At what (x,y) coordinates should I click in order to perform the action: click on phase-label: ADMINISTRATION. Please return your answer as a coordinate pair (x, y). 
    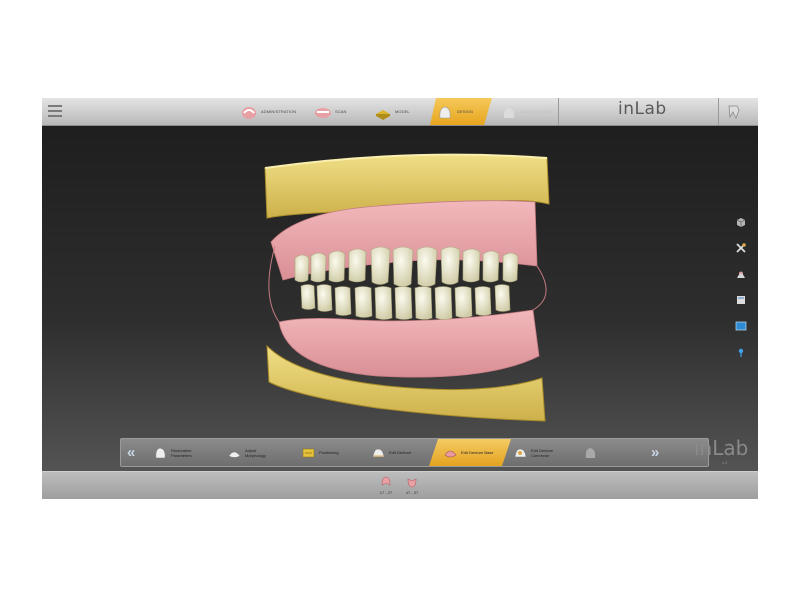
    Looking at the image, I should click on (279, 111).